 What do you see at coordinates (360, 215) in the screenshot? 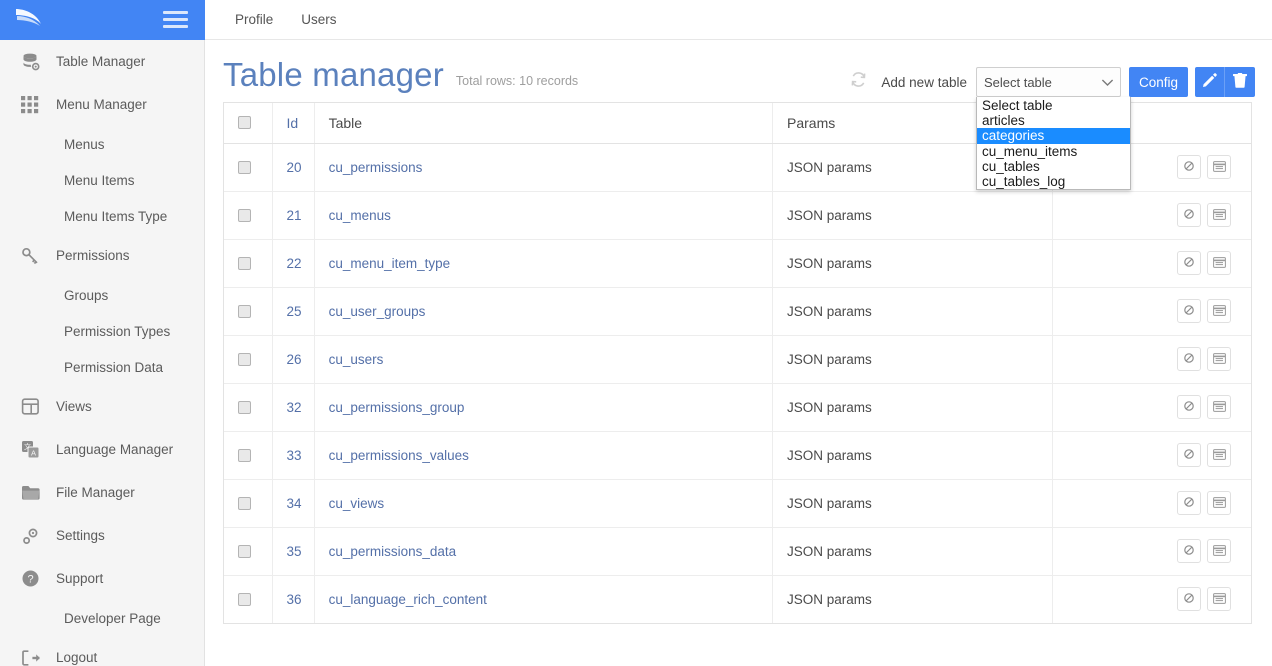
I see `row-table-link: cu_menus` at bounding box center [360, 215].